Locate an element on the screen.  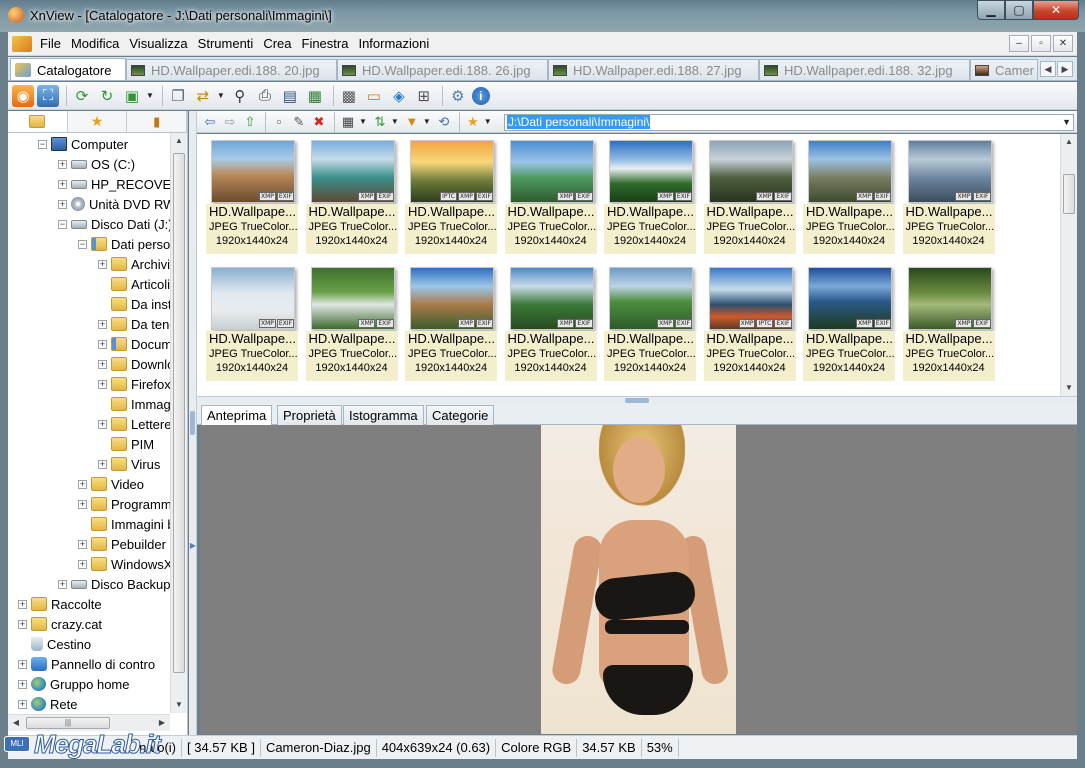
tree-node: Da insta is located at coordinates (134, 304).